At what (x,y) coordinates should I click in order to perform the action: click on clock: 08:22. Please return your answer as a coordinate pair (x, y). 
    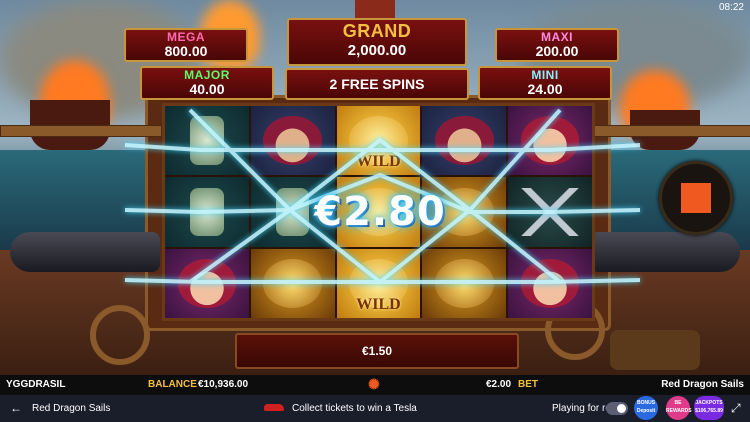
    Looking at the image, I should click on (731, 7).